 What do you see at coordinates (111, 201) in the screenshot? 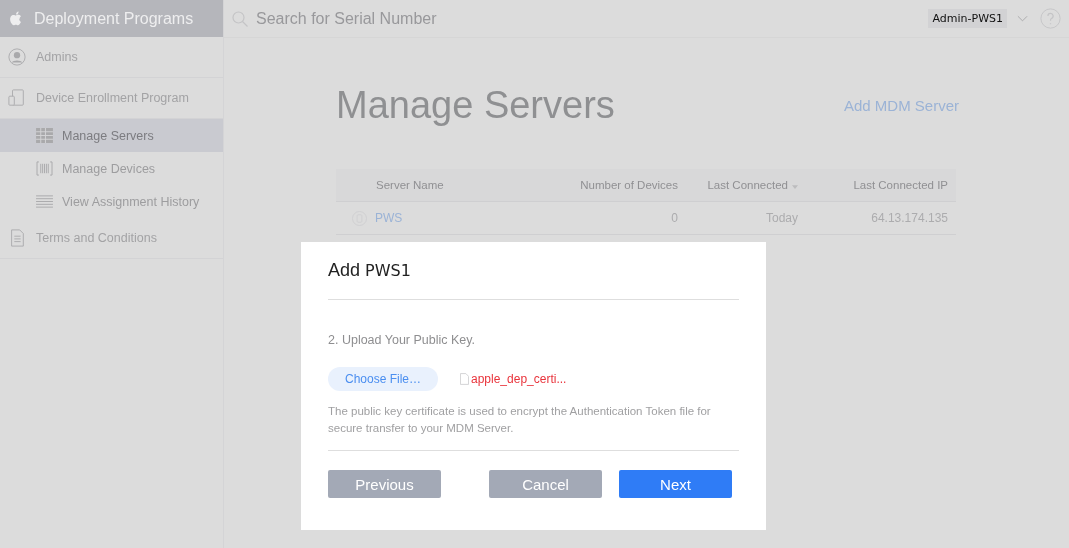
I see `sidebar-subitem: View Assignment History` at bounding box center [111, 201].